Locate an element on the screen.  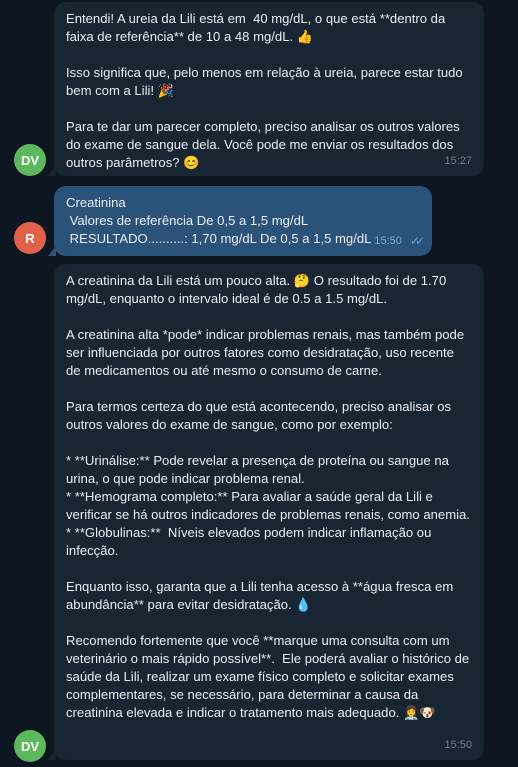
message-line: Creatinina is located at coordinates (96, 202).